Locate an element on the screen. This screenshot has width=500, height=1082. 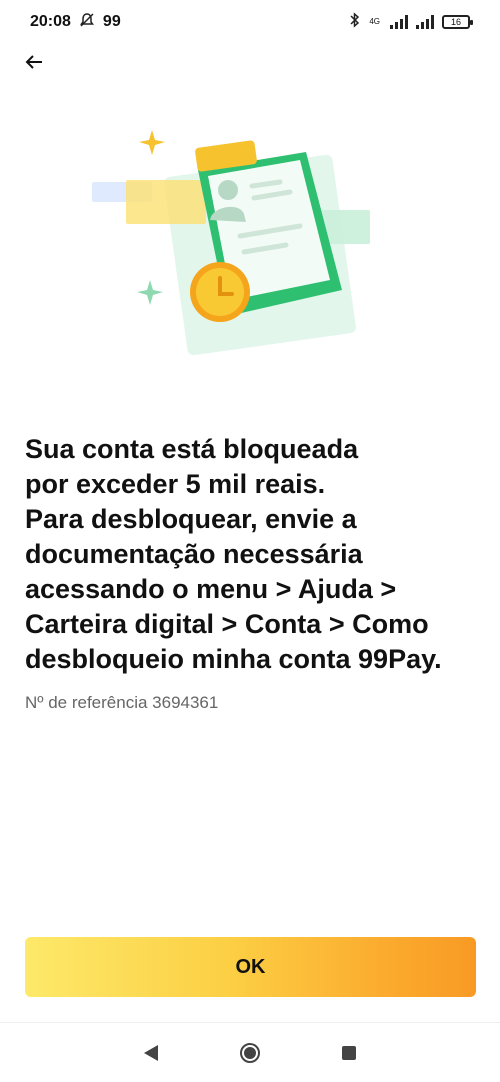
nav-recents-icon is located at coordinates (349, 1052).